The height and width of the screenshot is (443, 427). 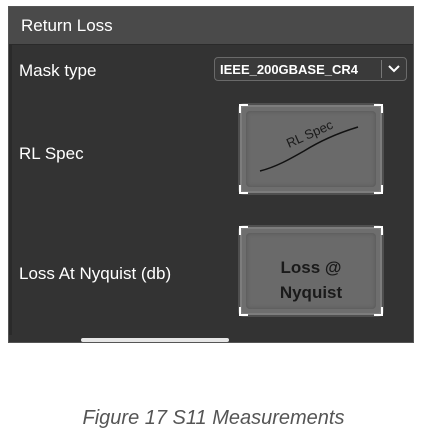 What do you see at coordinates (10, 190) in the screenshot?
I see `panel-edge` at bounding box center [10, 190].